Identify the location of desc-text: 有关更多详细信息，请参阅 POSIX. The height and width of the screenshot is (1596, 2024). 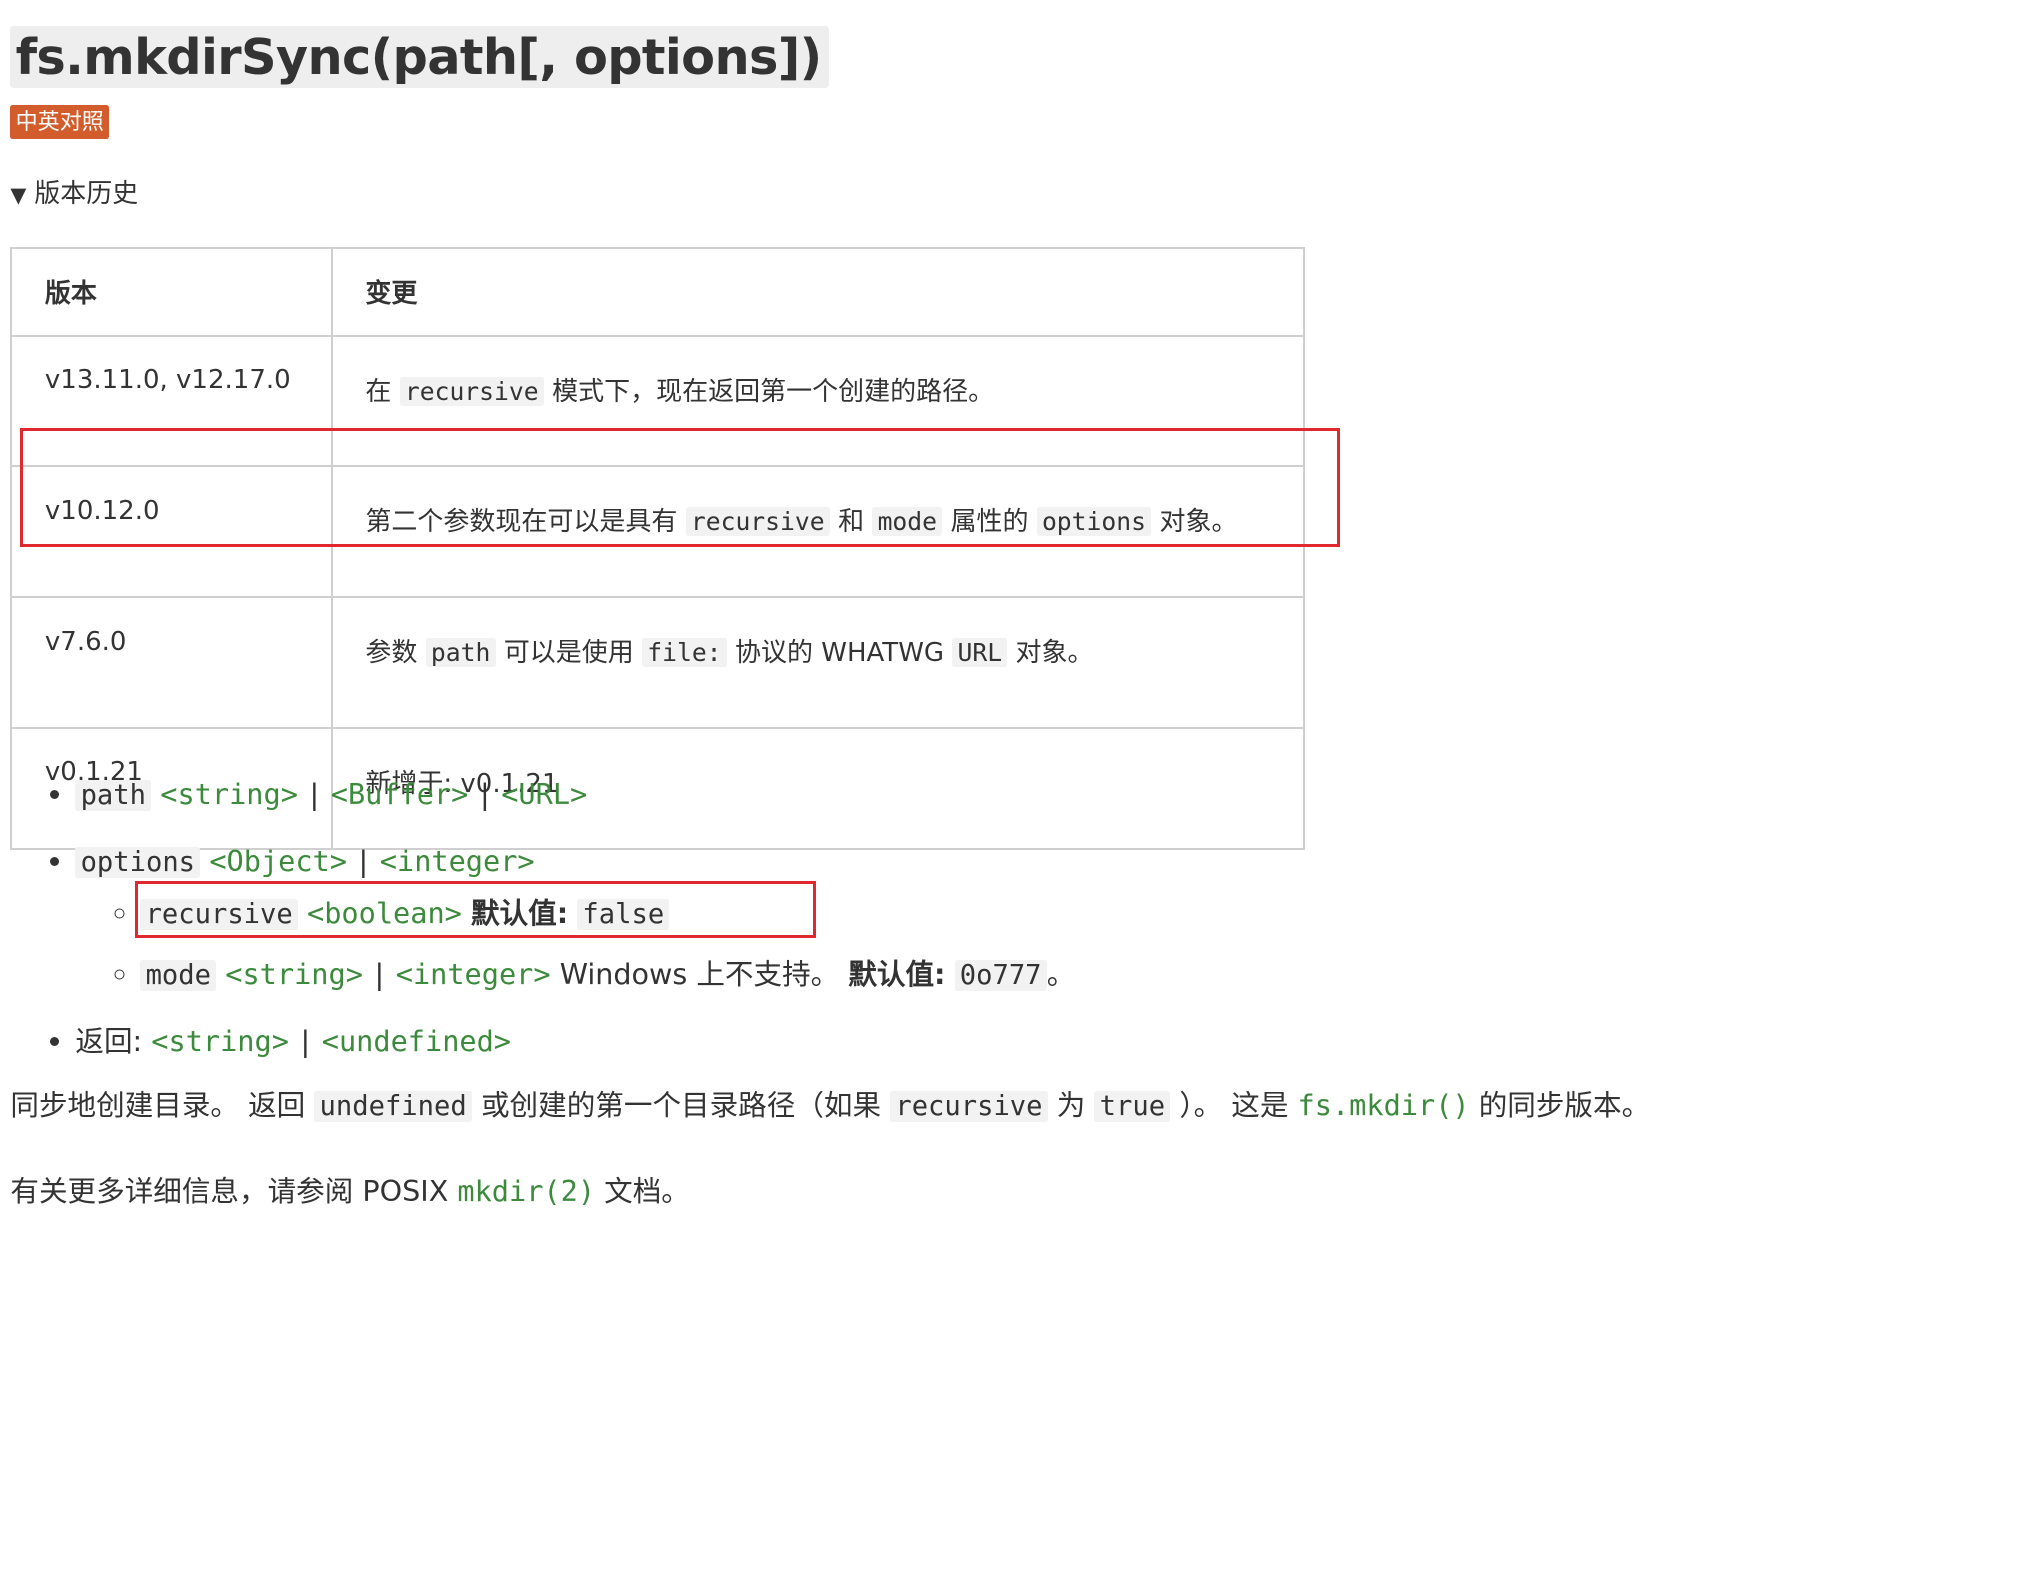
(229, 1190).